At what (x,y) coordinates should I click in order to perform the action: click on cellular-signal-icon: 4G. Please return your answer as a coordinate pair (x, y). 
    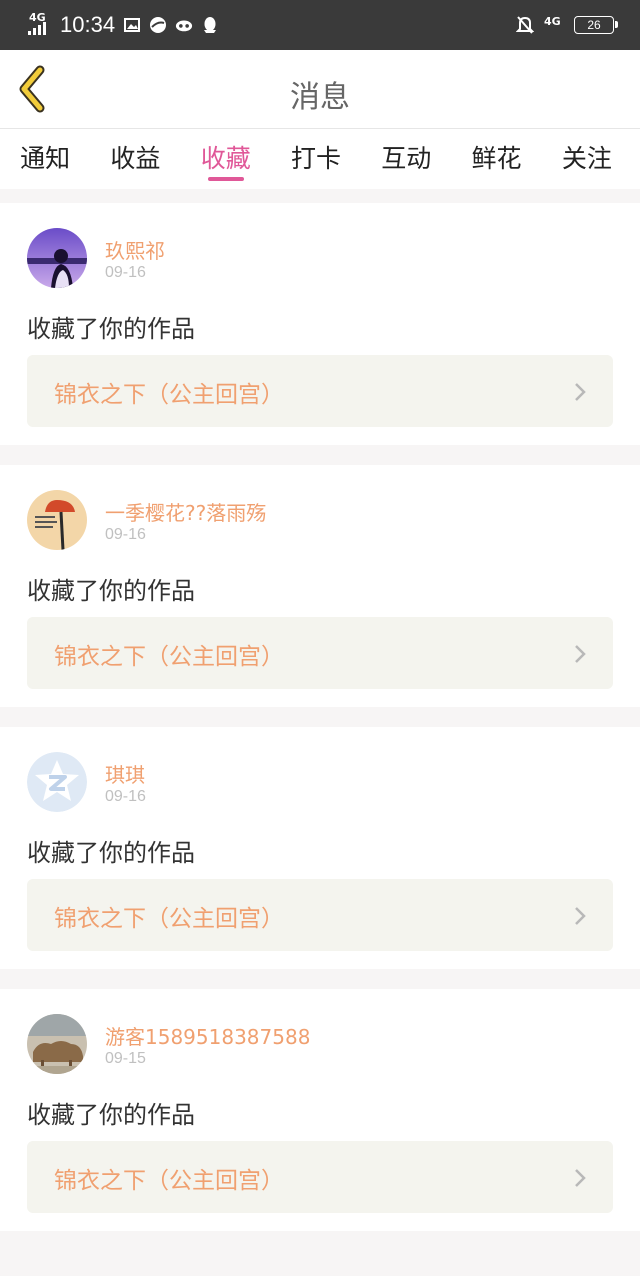
    Looking at the image, I should click on (37, 24).